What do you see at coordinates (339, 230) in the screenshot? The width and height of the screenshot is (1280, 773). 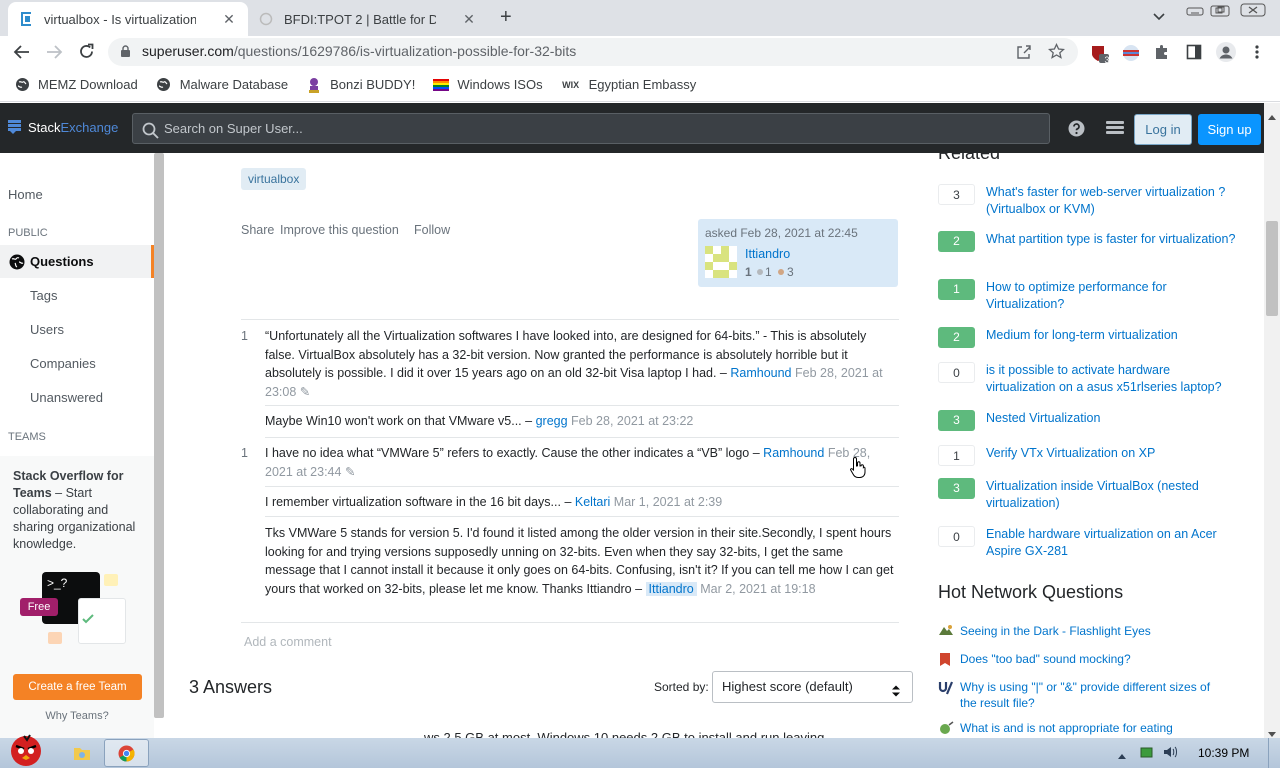 I see `improve-question-link: Improve this question` at bounding box center [339, 230].